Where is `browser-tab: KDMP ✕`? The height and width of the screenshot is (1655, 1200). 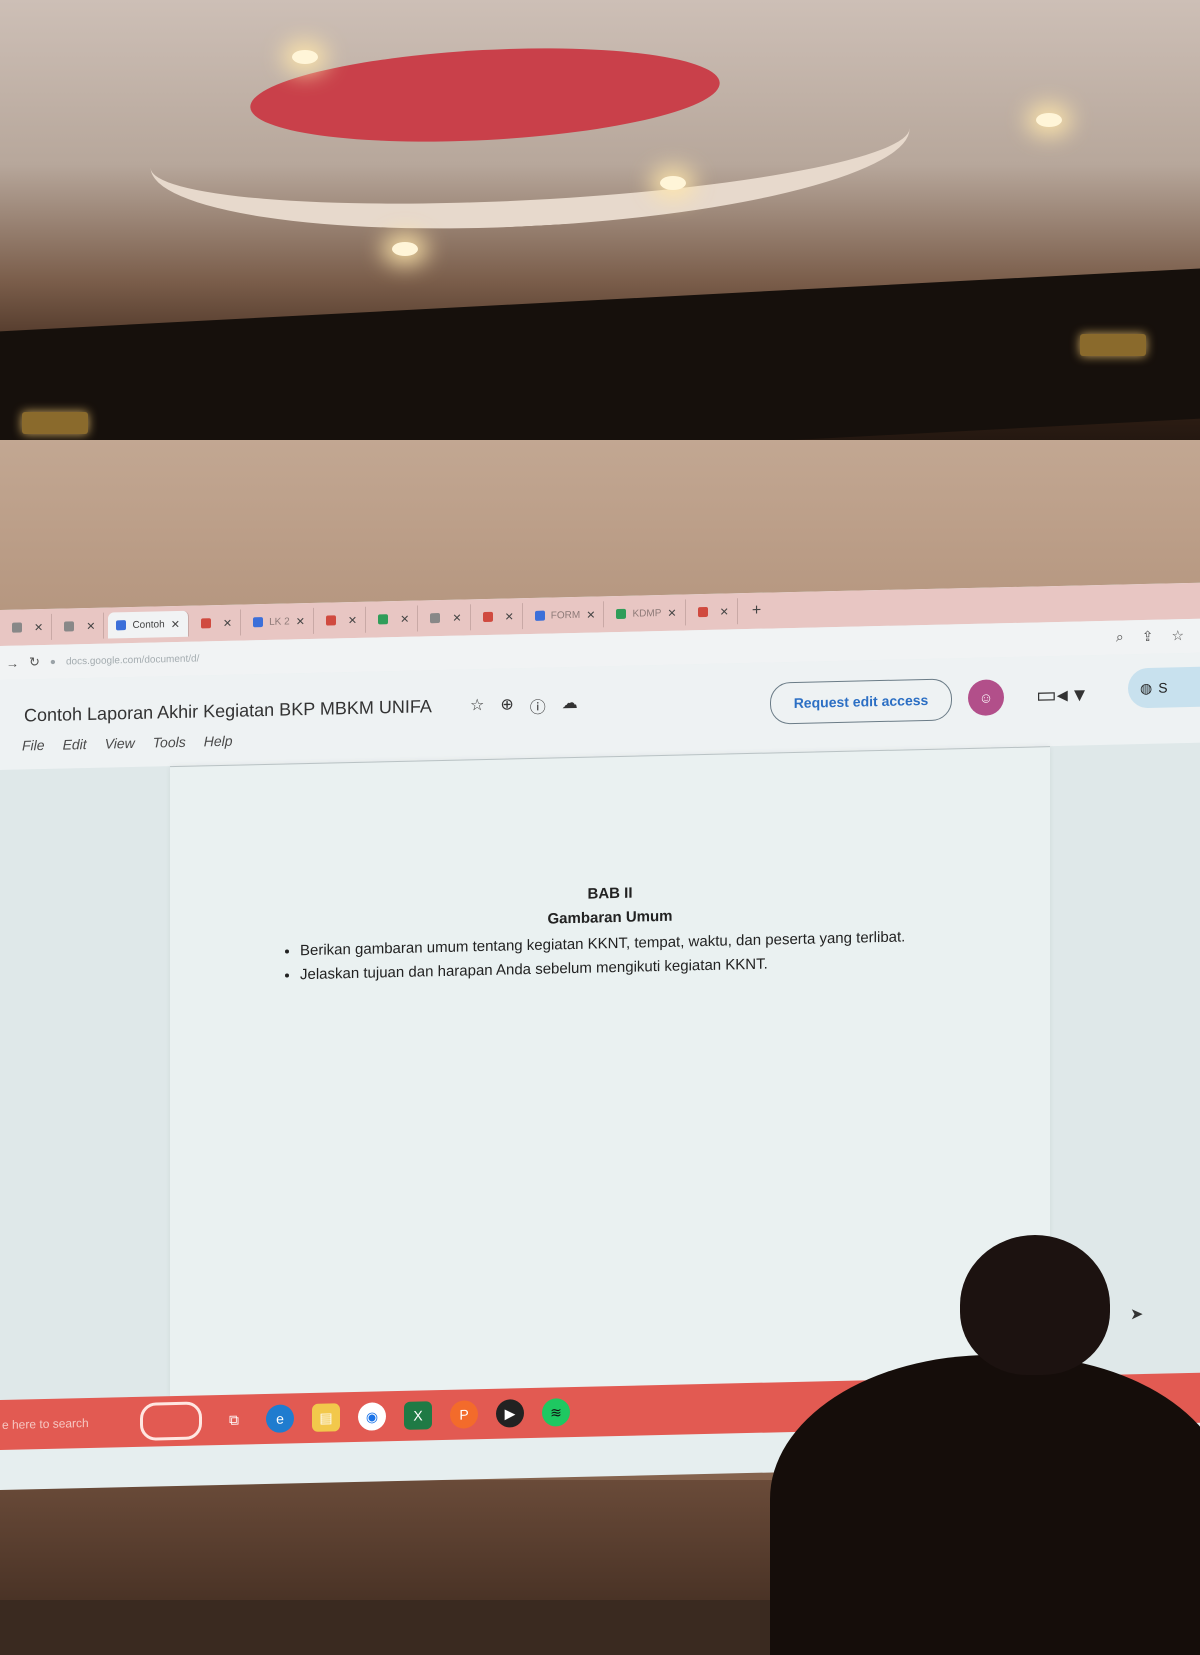 browser-tab: KDMP ✕ is located at coordinates (647, 613).